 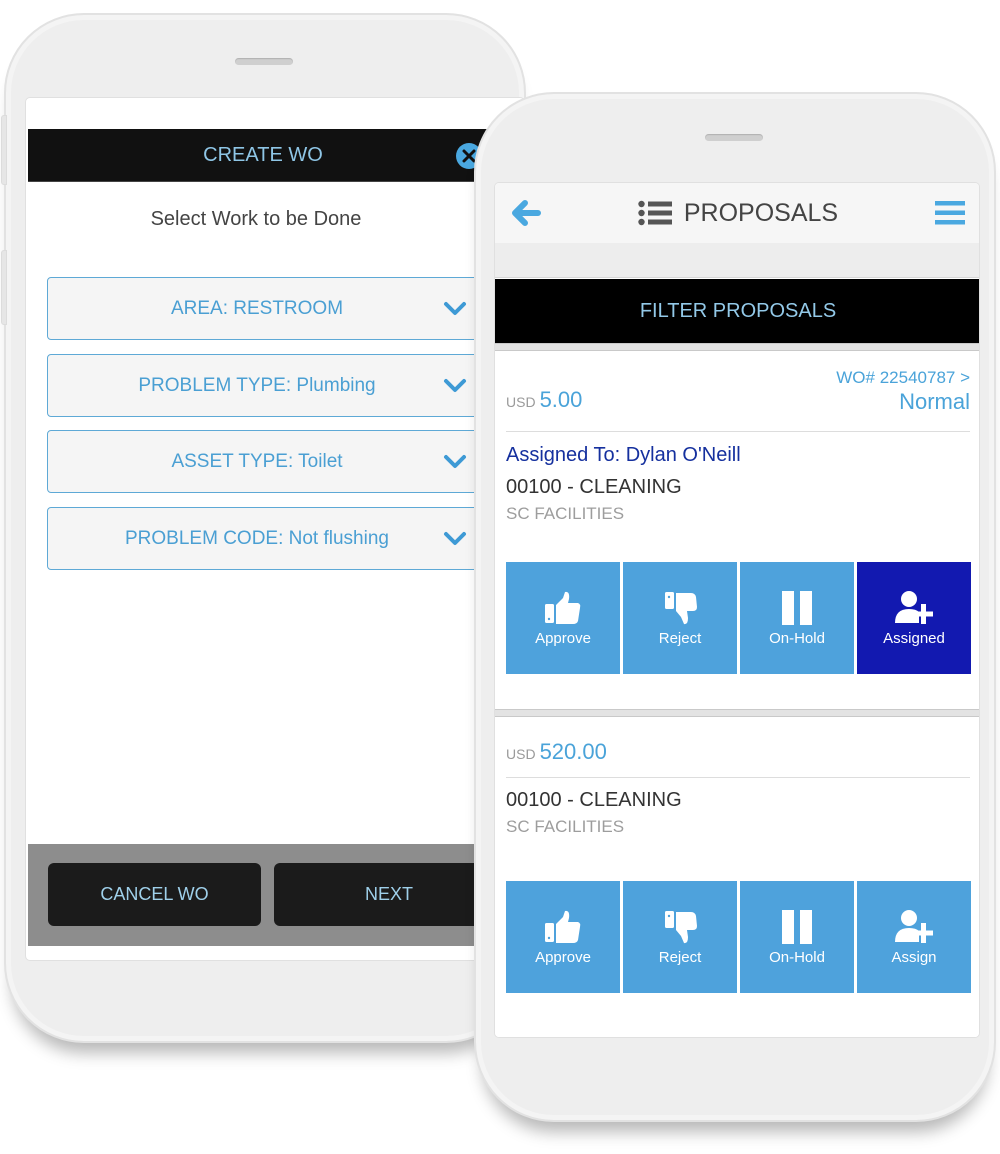 I want to click on wo-number-link: WO# 22540787 >, so click(x=903, y=378).